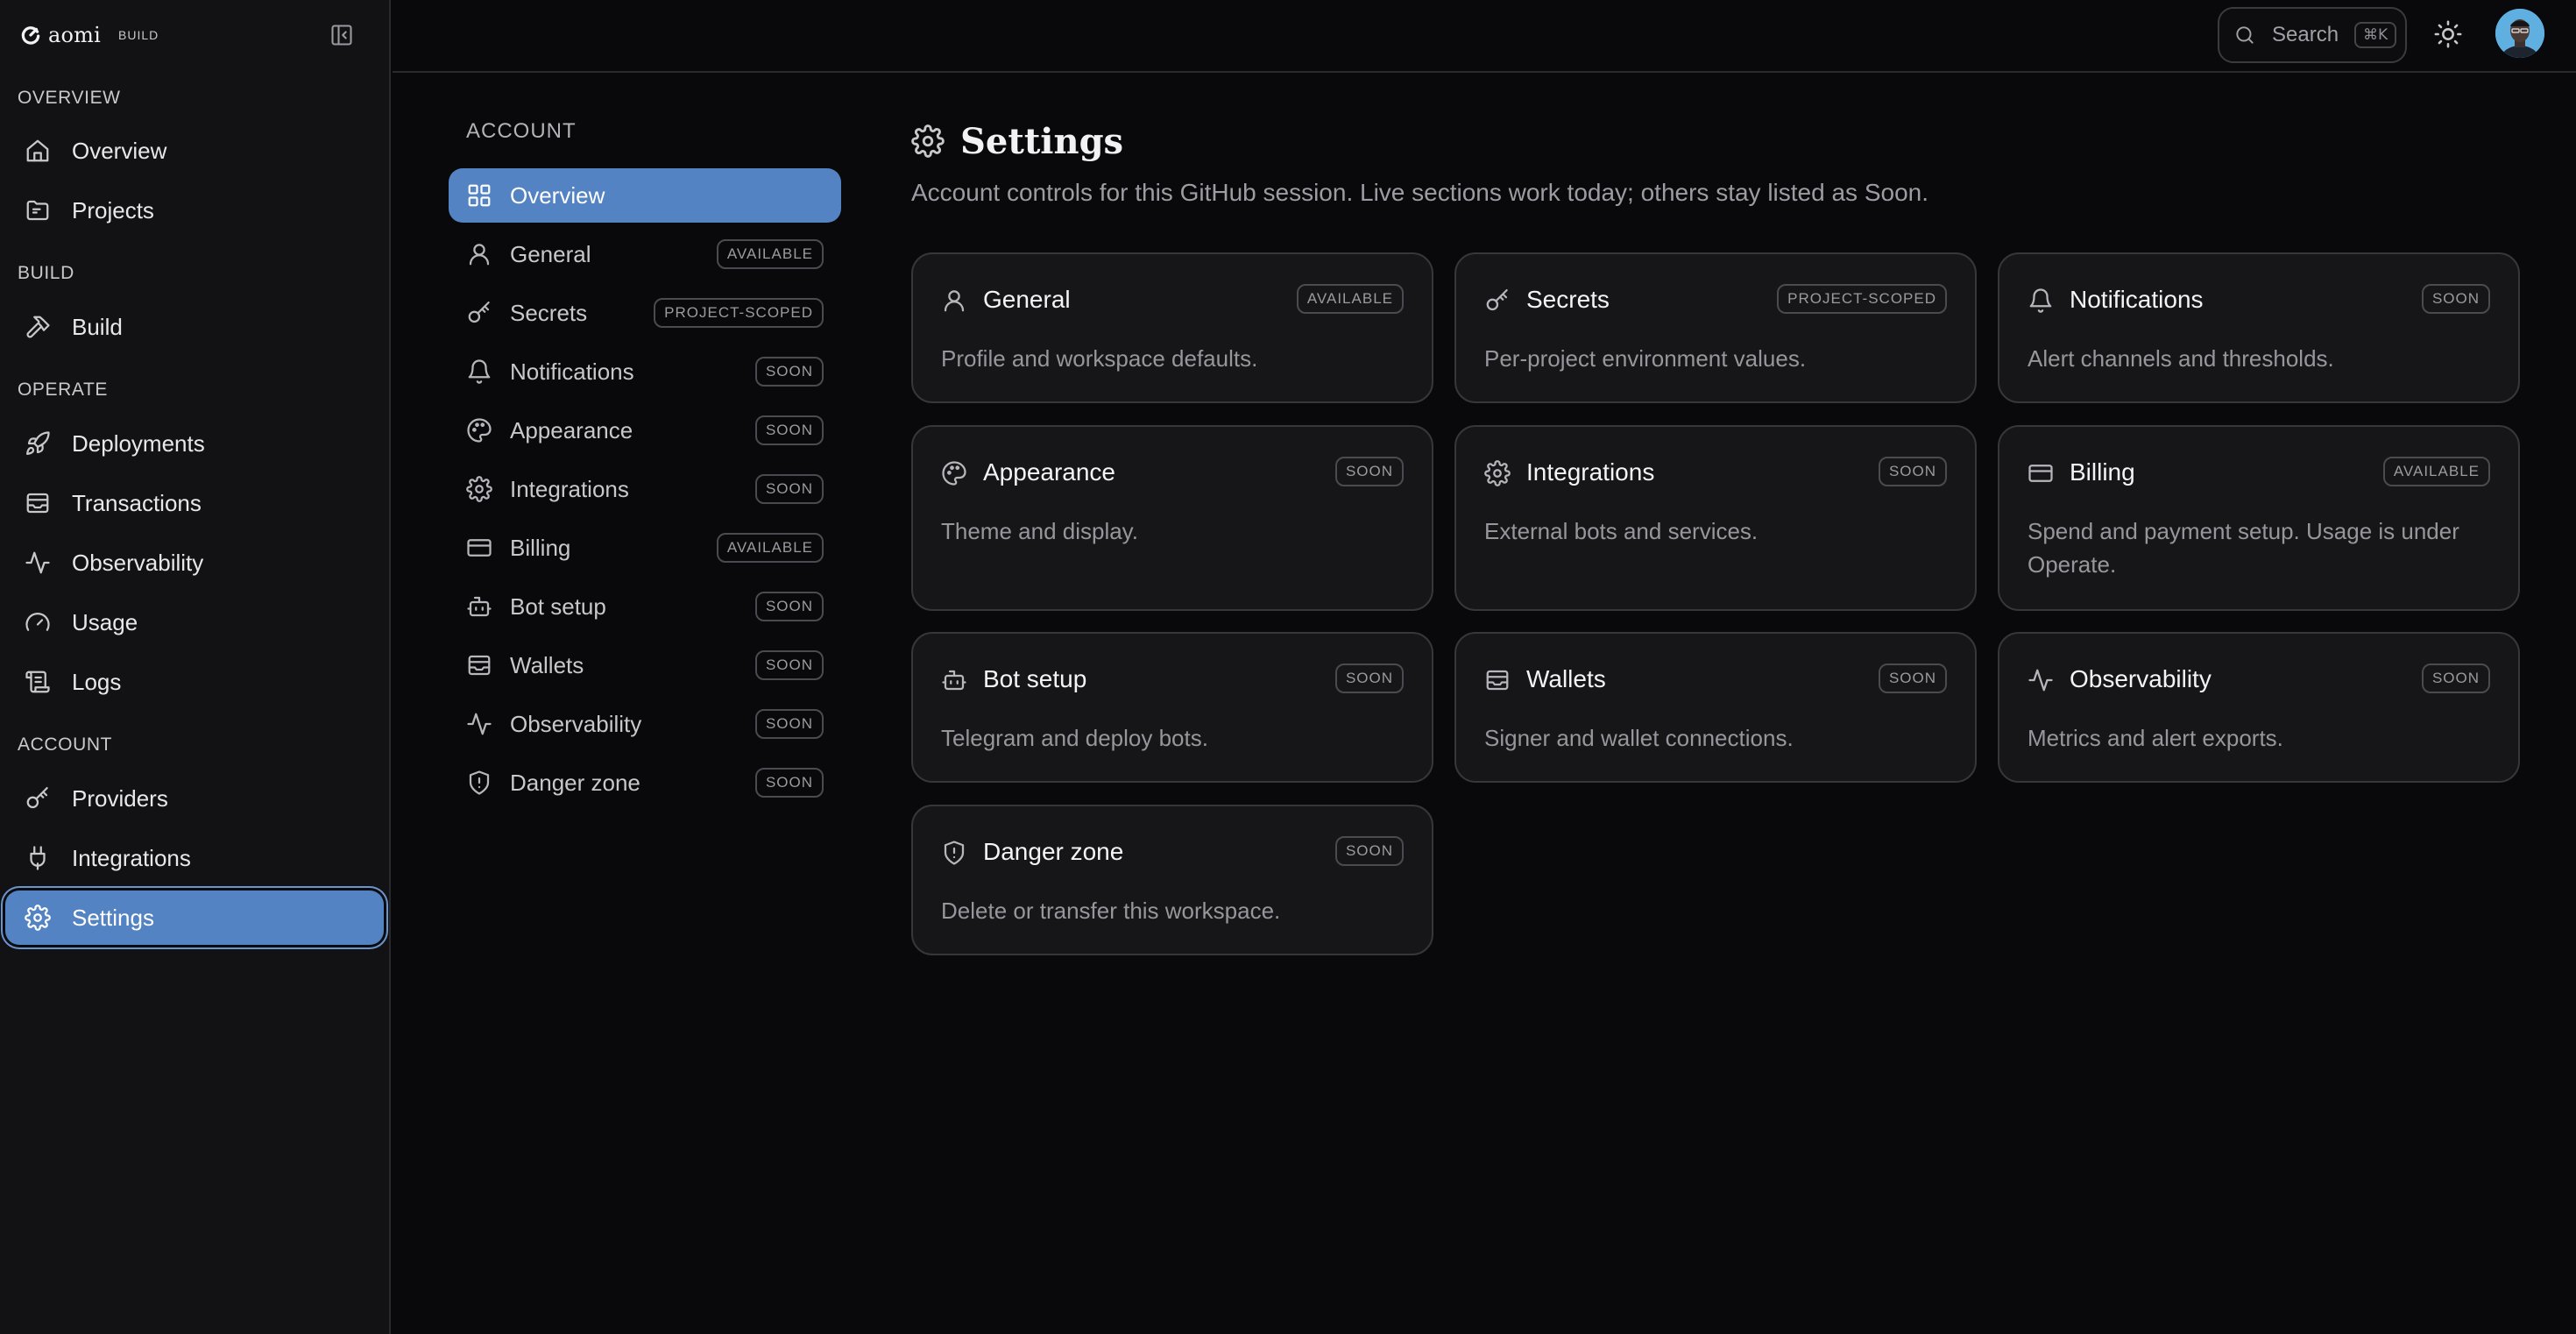  I want to click on grid-icon, so click(479, 195).